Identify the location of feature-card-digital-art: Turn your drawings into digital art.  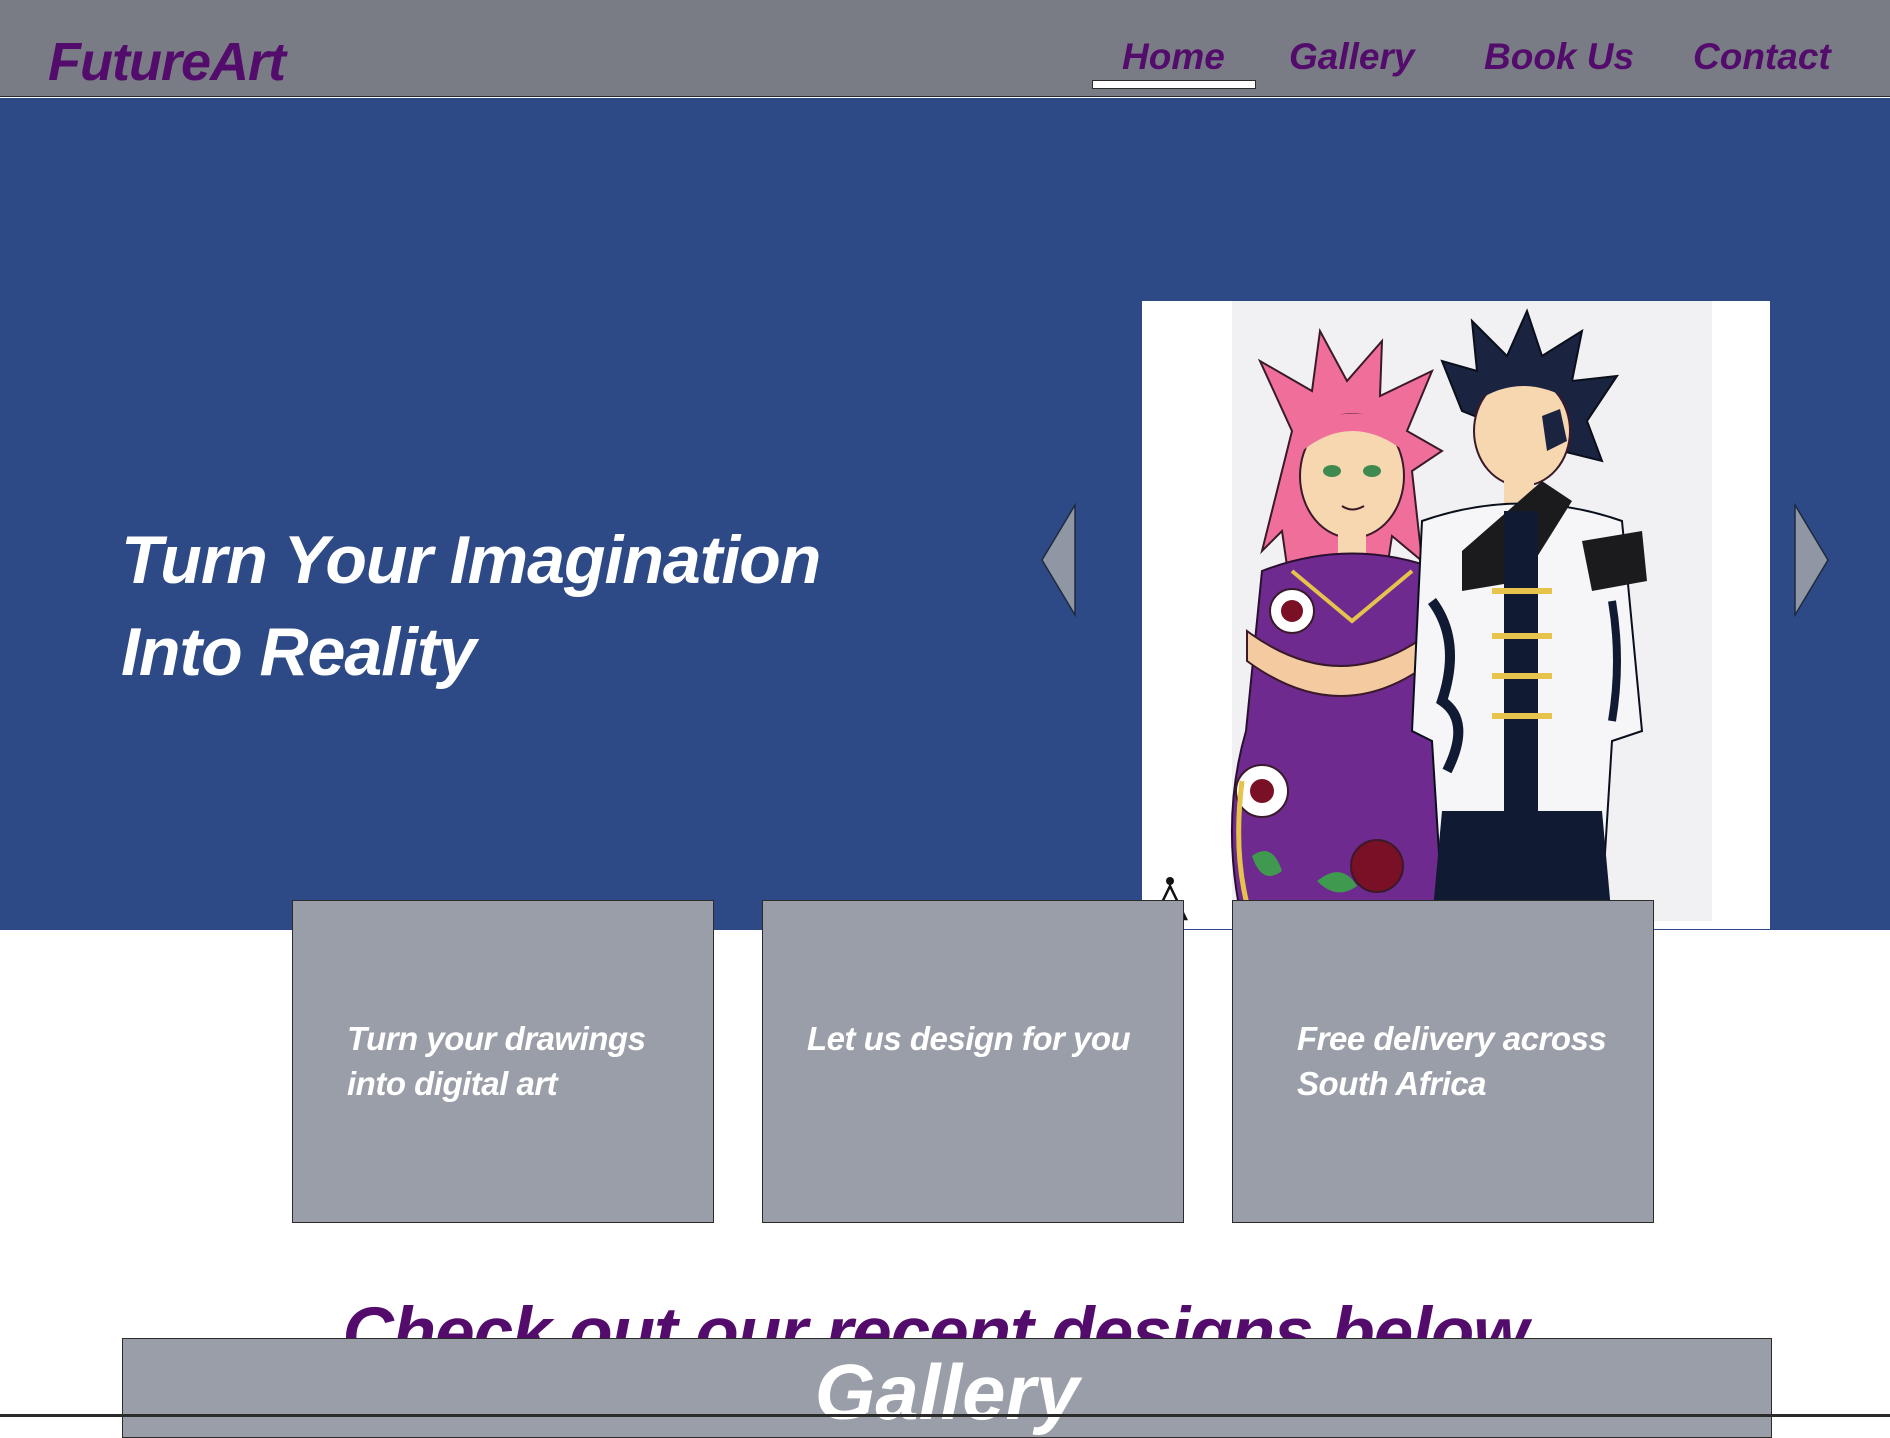
(503, 1061).